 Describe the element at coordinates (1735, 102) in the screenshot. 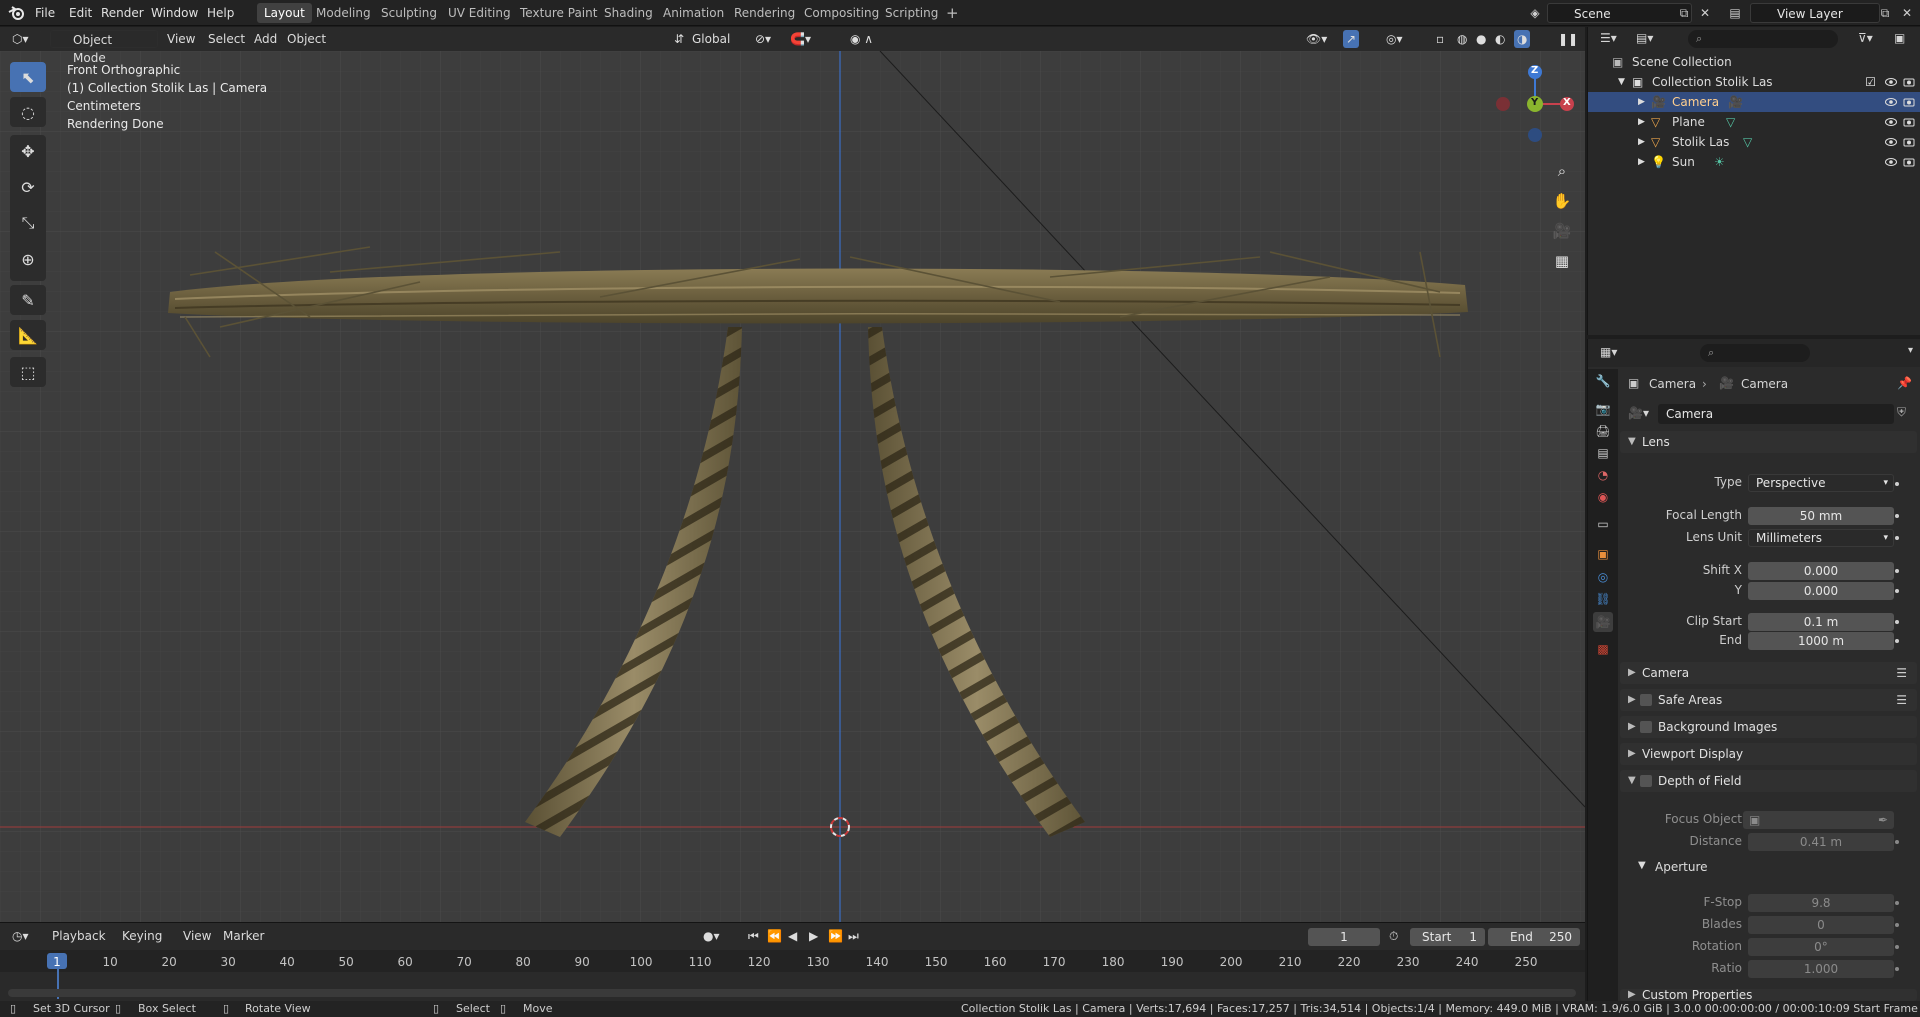

I see `camera-data-icon: 🎥` at that location.